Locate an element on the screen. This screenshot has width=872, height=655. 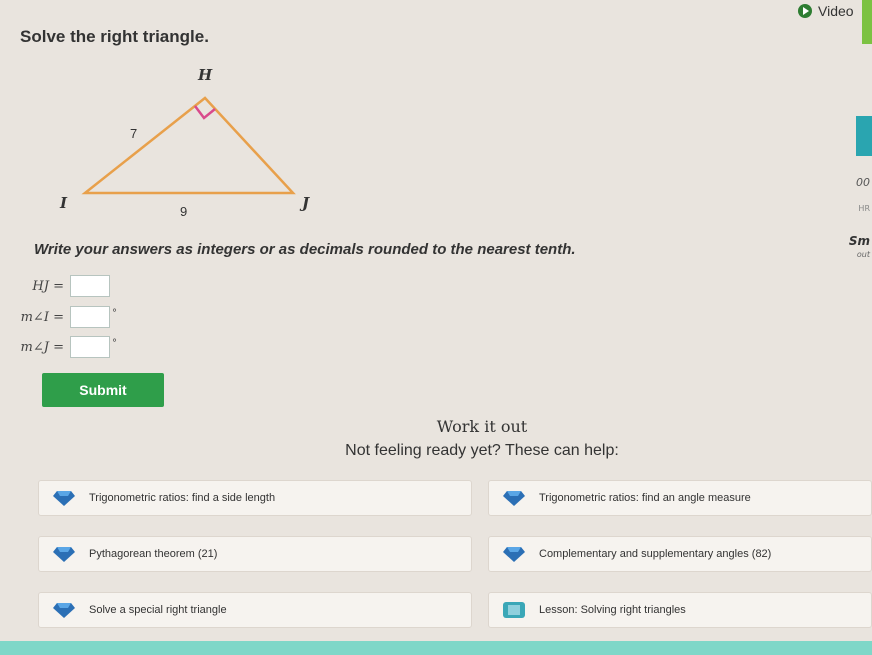
resource-link: Trigonometric ratios: find a side length is located at coordinates (255, 498).